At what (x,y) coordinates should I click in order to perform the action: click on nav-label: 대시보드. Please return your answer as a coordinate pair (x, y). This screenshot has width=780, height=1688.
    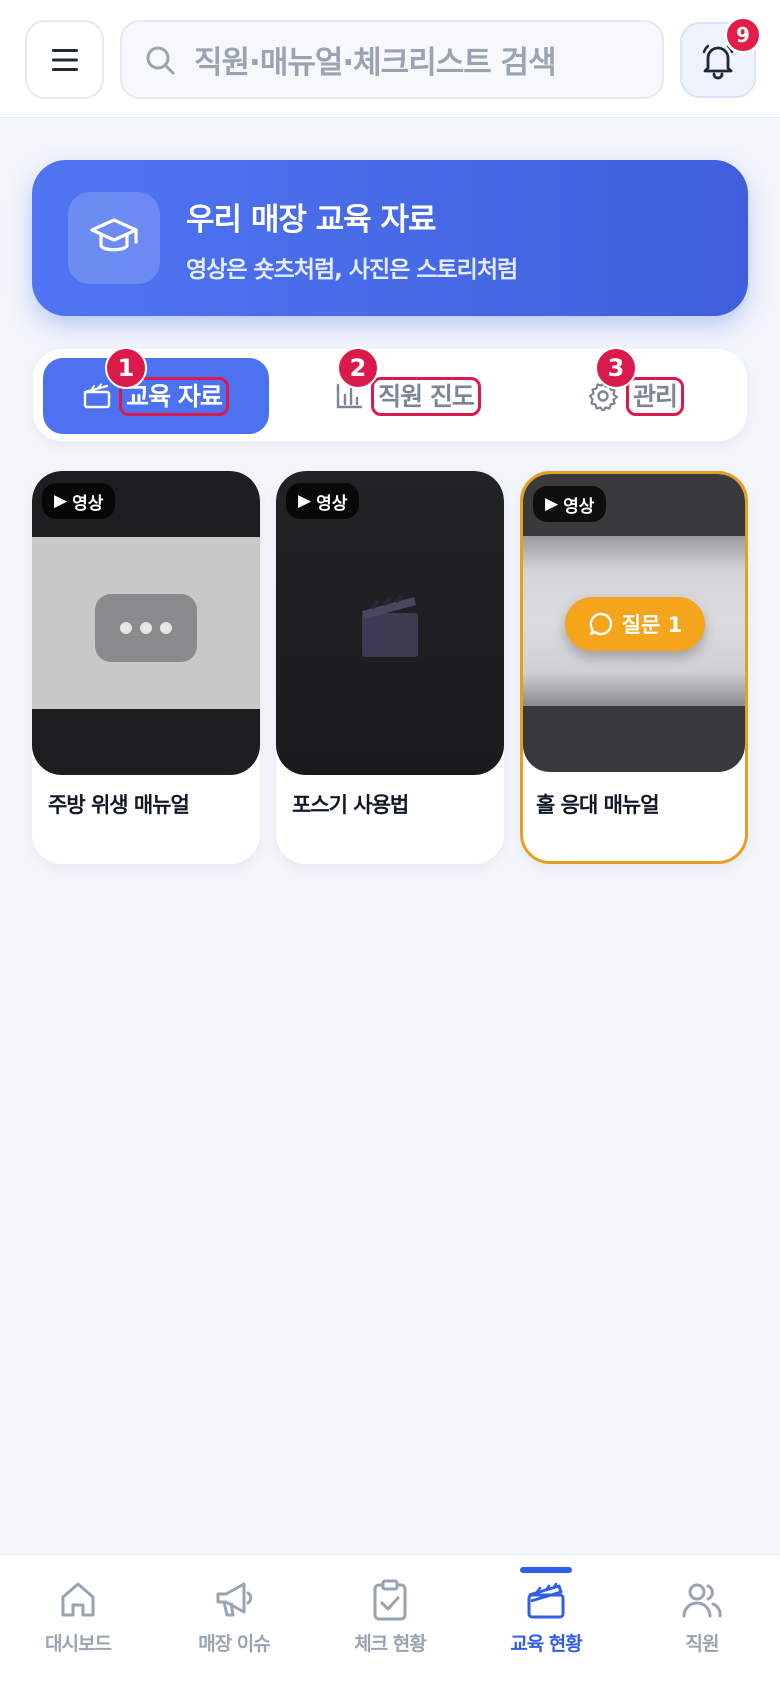
    Looking at the image, I should click on (78, 1644).